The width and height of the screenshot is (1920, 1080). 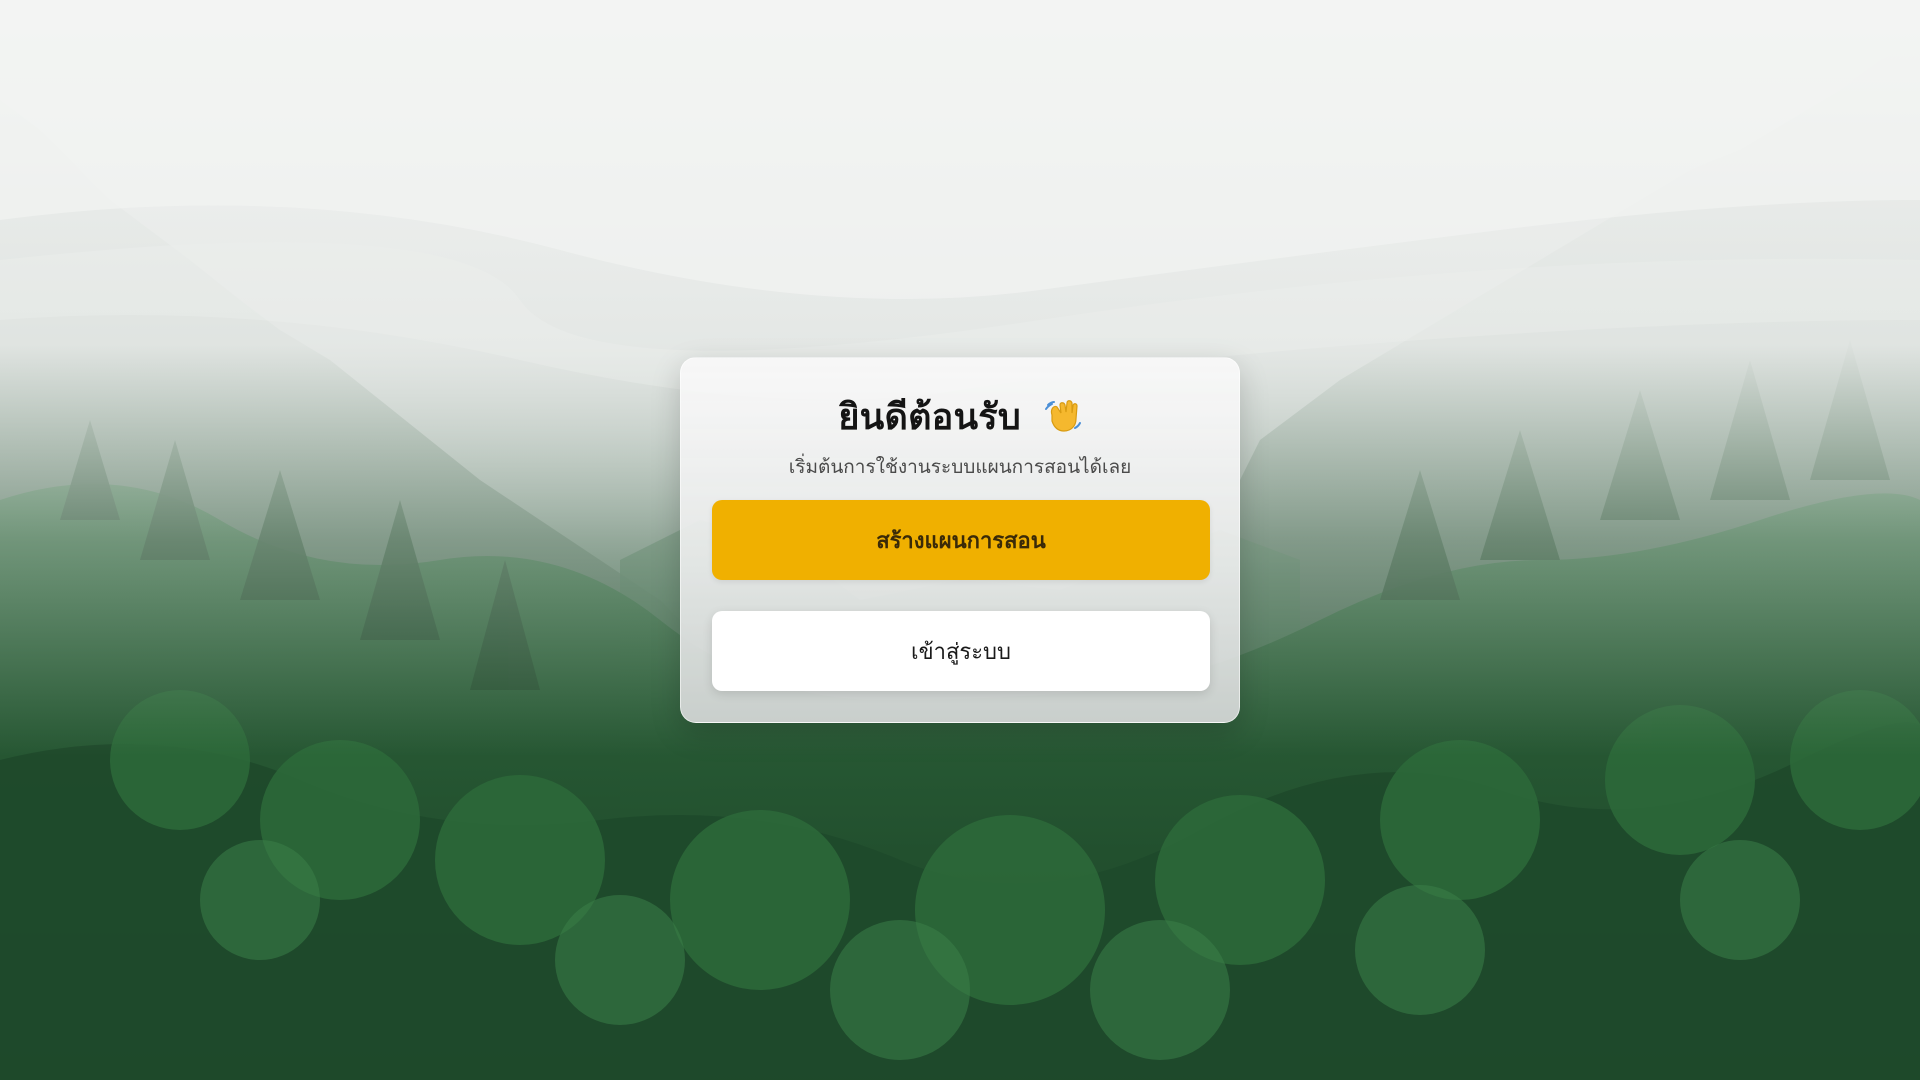 I want to click on create-lesson-plan-label: สร้างแผนการสอน, so click(x=961, y=541).